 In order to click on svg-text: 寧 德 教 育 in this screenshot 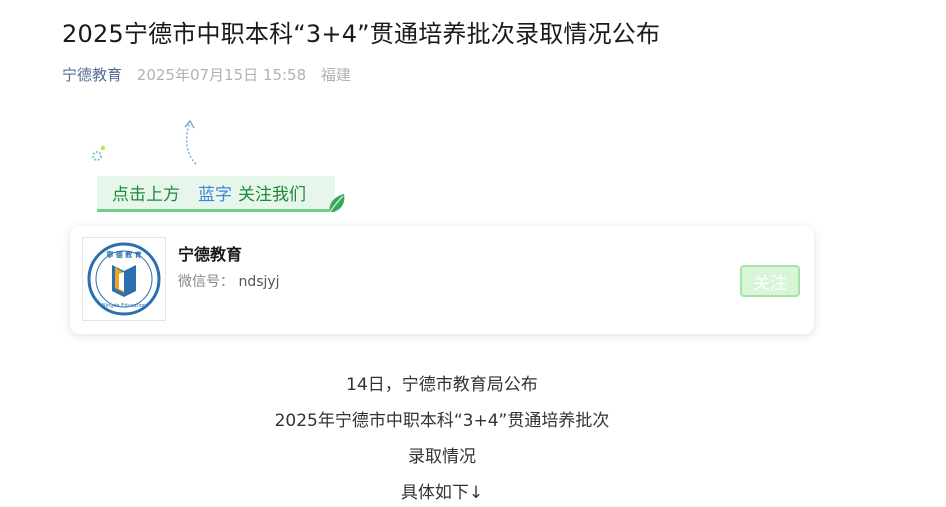, I will do `click(123, 254)`.